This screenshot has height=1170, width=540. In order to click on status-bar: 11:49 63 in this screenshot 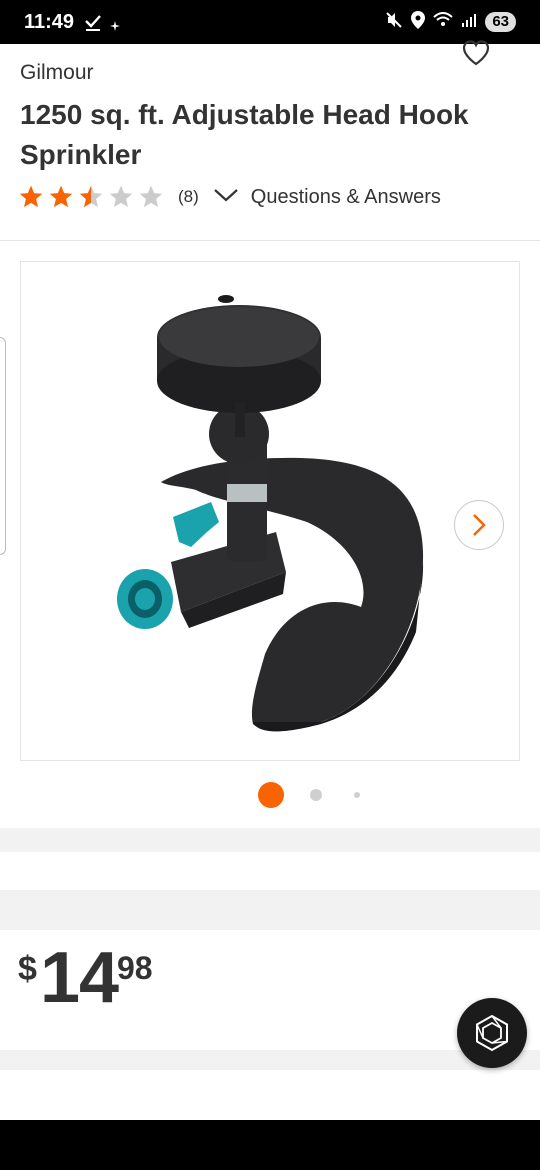, I will do `click(270, 22)`.